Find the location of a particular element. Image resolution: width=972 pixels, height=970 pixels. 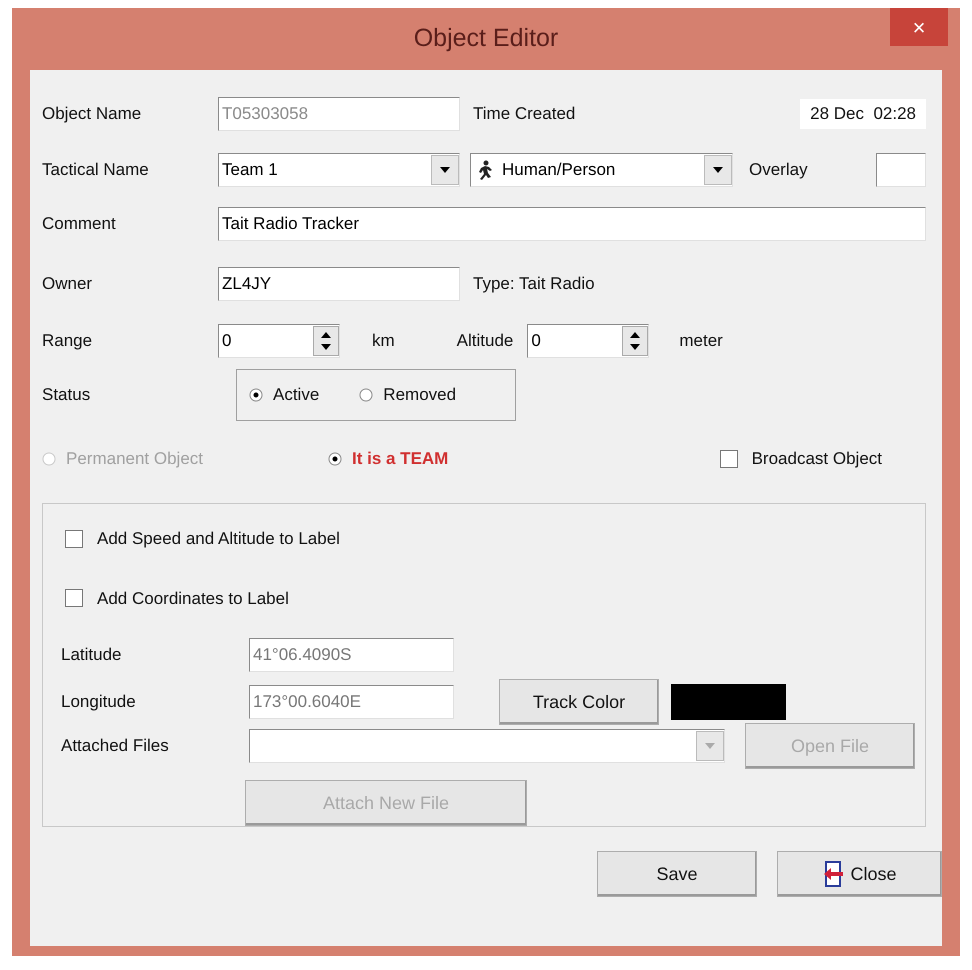

overlay-field is located at coordinates (901, 170).